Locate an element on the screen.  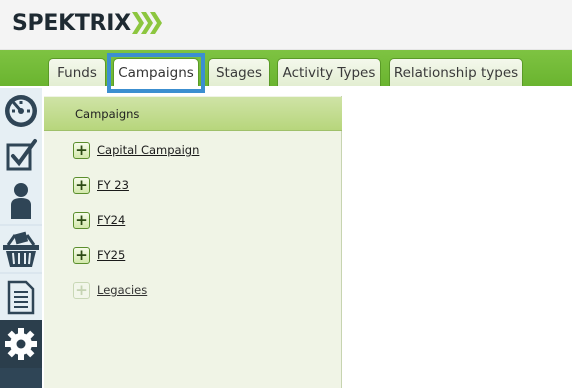
tree-item-label: Capital Campaign is located at coordinates (148, 150).